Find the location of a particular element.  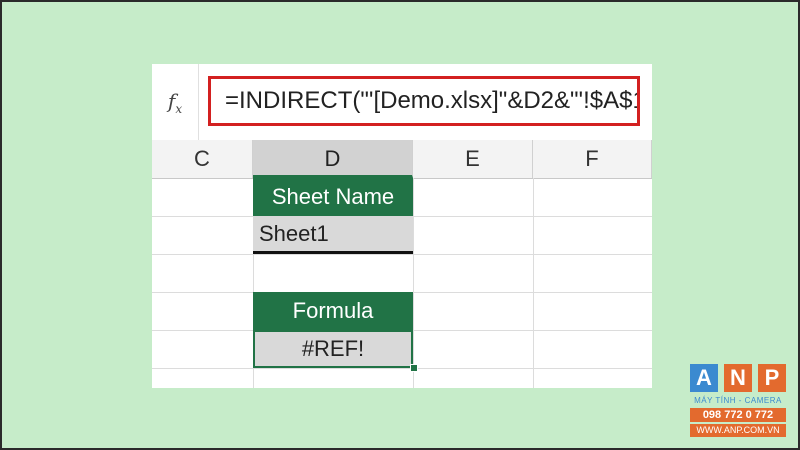

logo-letter-n: N is located at coordinates (738, 378).